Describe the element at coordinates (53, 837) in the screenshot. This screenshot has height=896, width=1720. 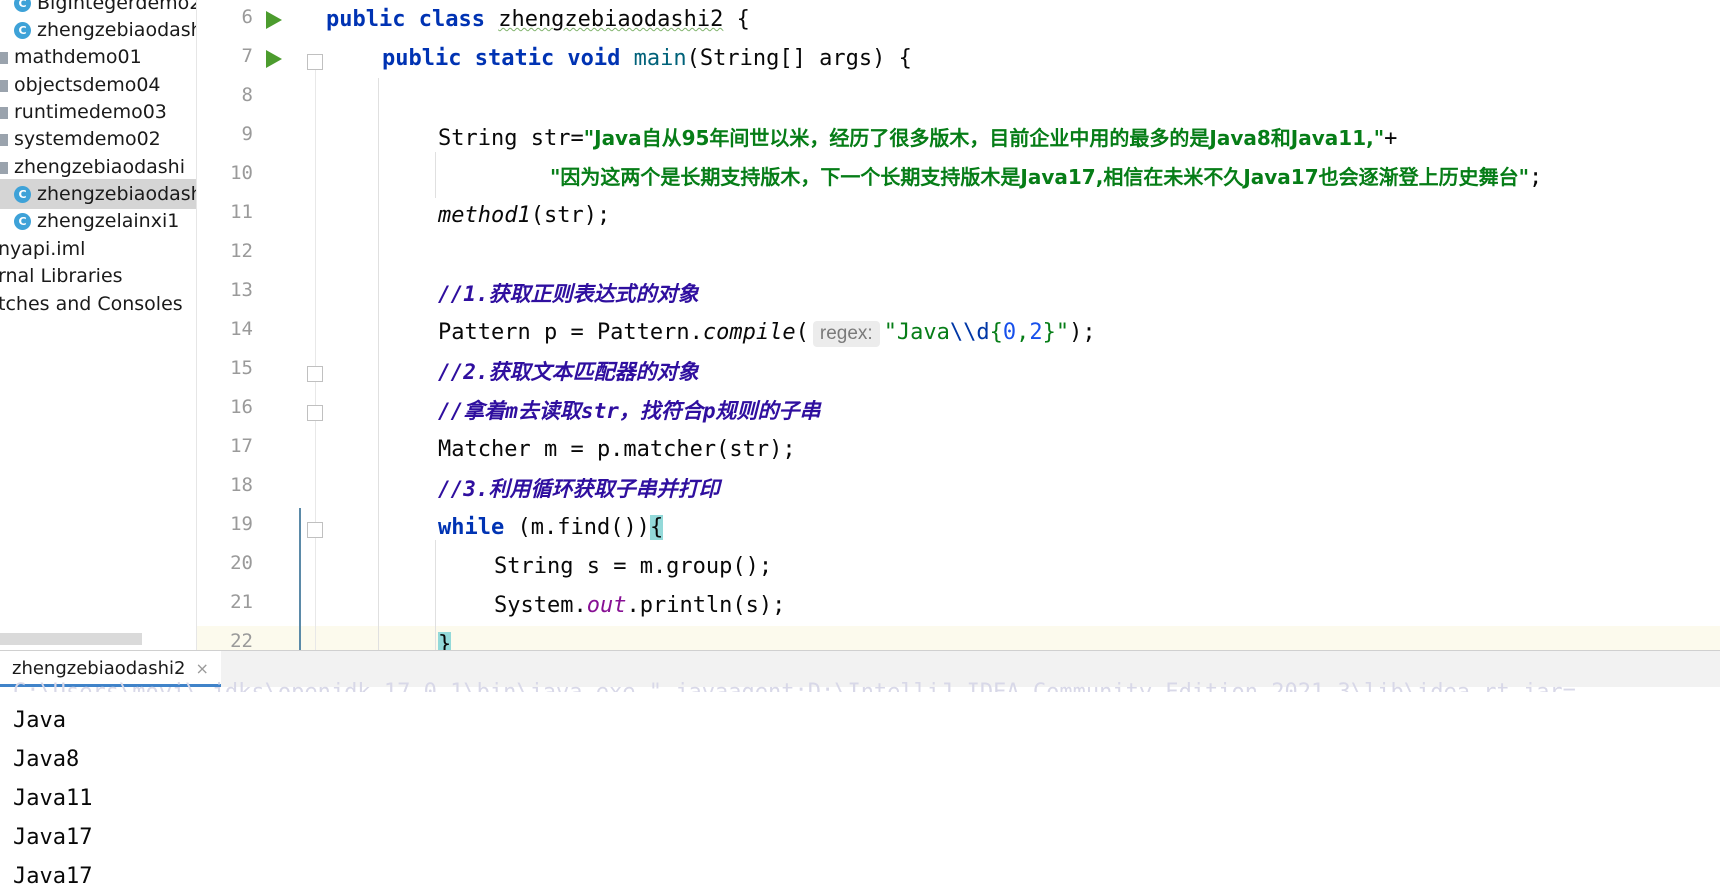
I see `console-output-line: Java17` at that location.